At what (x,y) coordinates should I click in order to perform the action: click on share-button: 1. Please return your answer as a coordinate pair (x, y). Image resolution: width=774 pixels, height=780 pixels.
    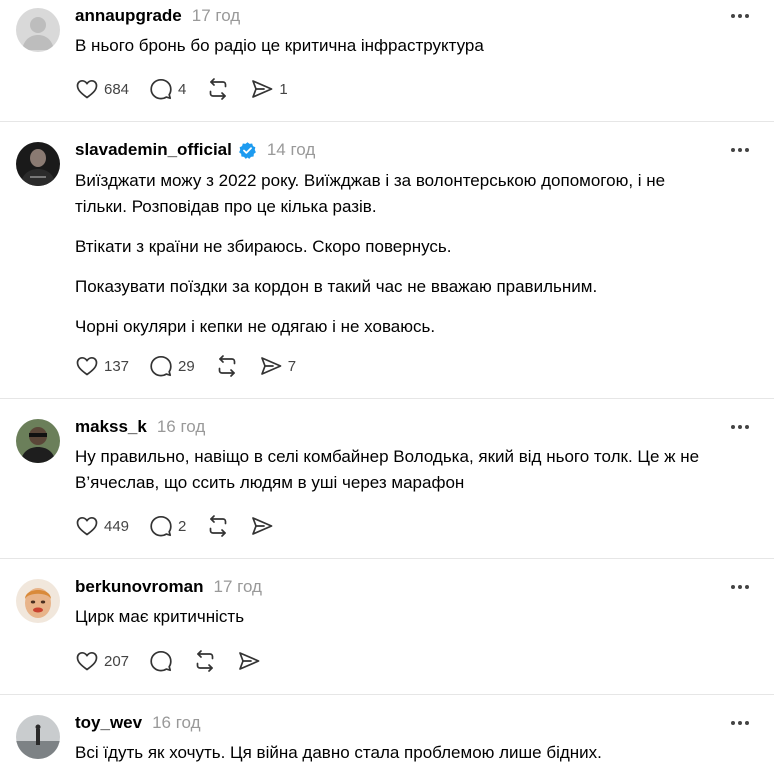
    Looking at the image, I should click on (269, 89).